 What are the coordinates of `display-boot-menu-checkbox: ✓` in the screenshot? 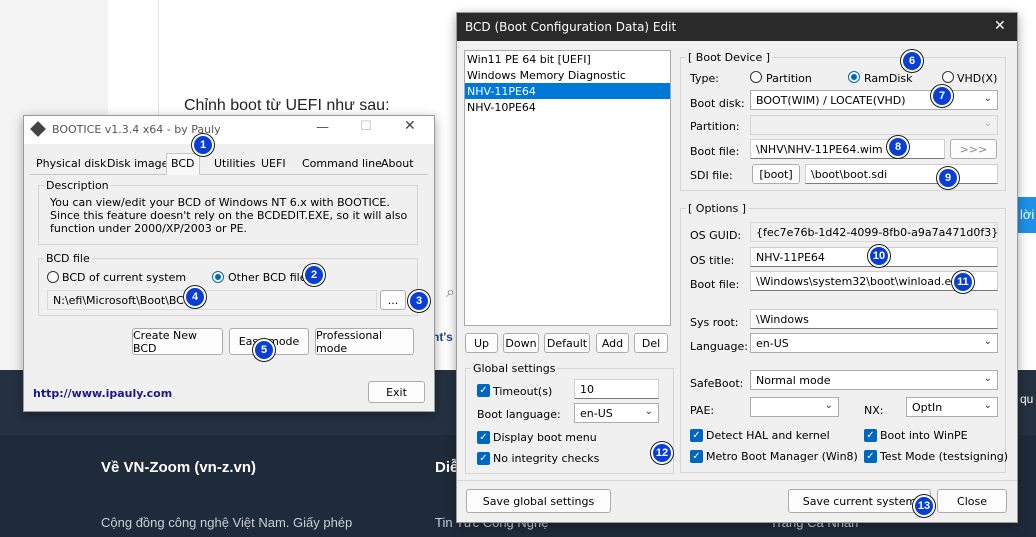 It's located at (483, 437).